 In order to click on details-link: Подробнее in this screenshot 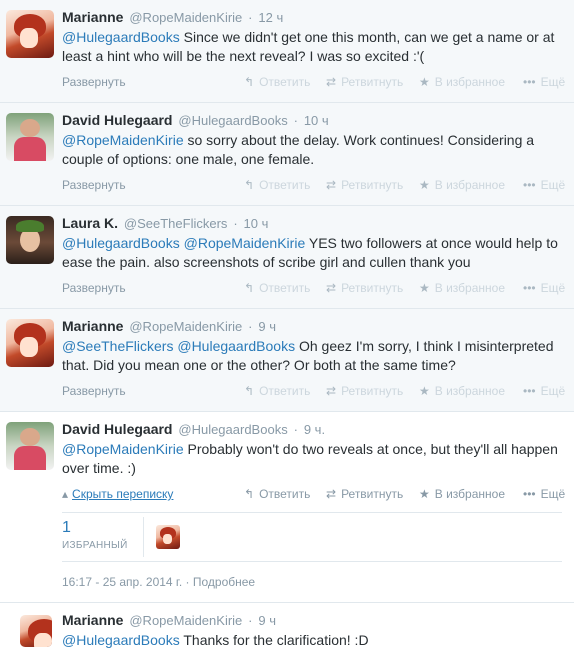, I will do `click(224, 582)`.